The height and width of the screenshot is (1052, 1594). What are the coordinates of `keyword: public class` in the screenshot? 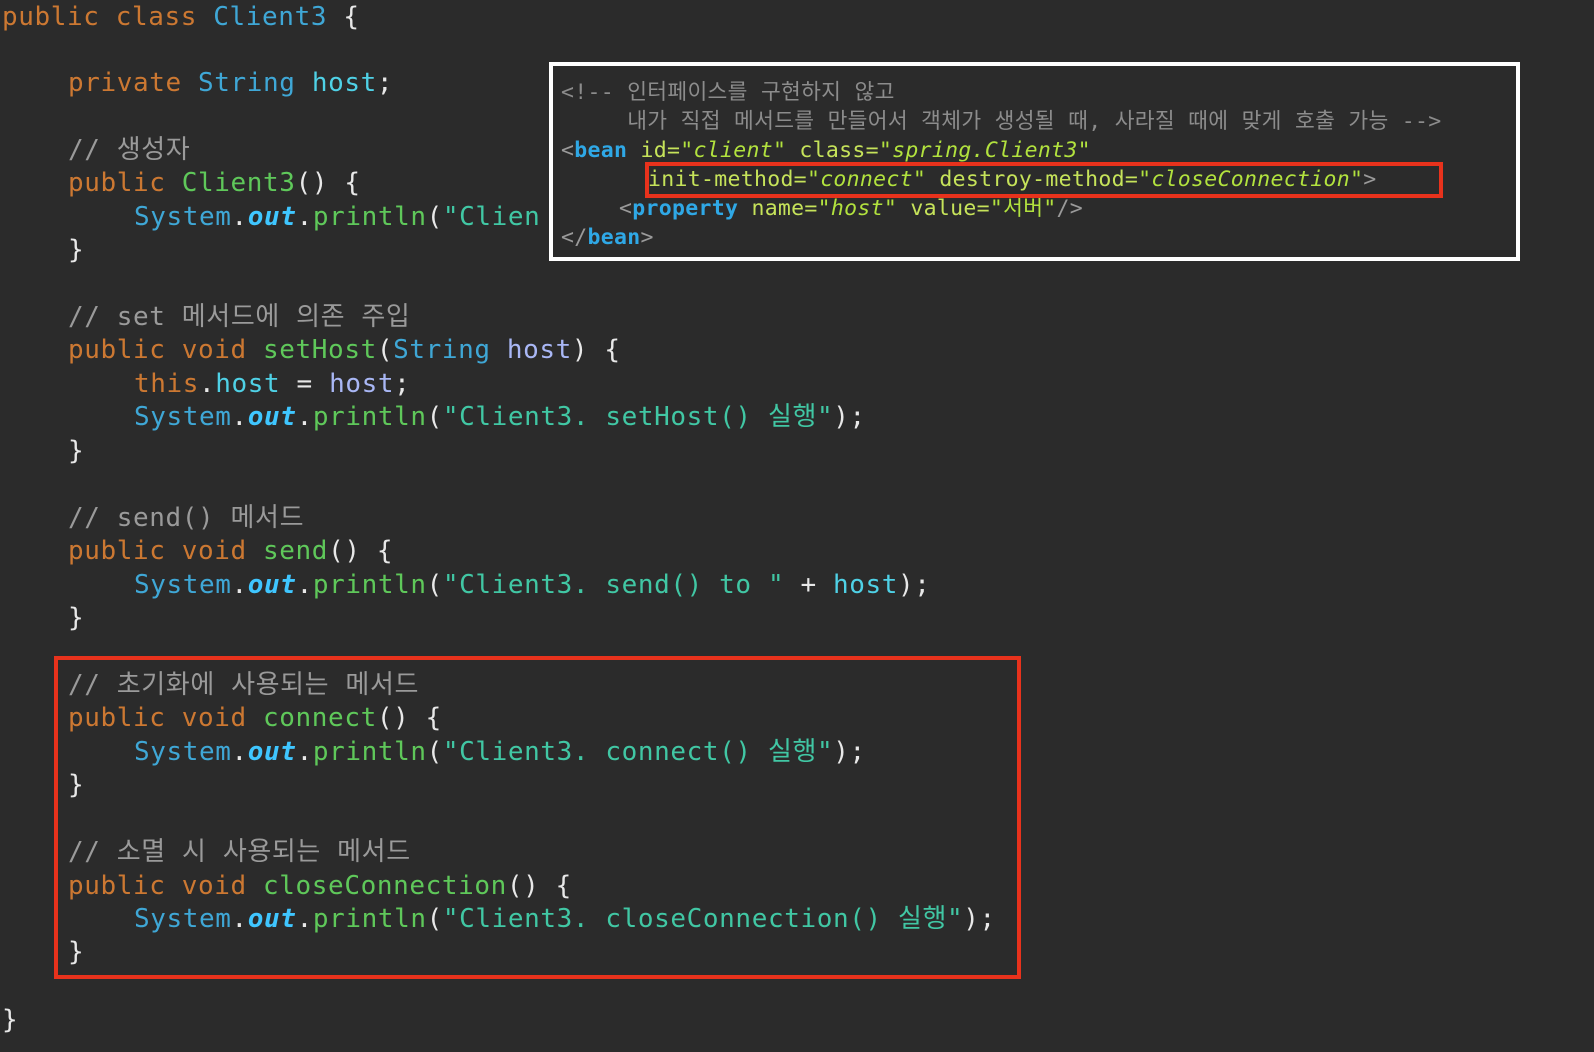 It's located at (108, 17).